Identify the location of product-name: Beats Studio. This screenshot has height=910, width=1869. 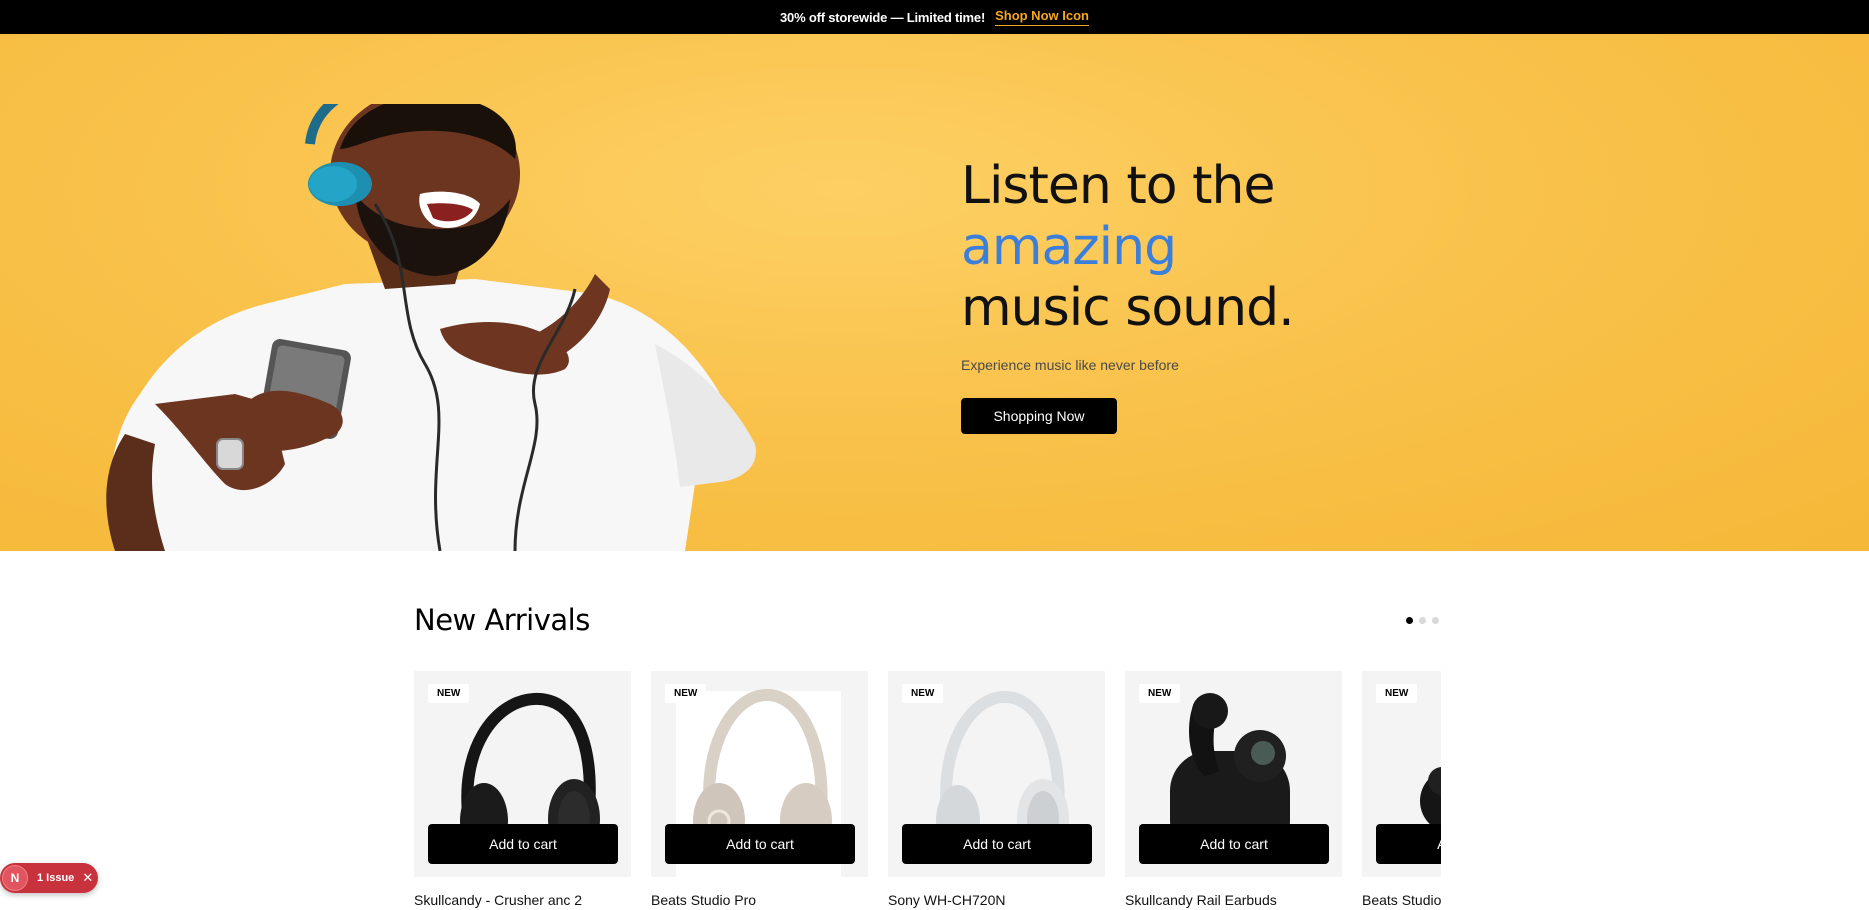
(1401, 900).